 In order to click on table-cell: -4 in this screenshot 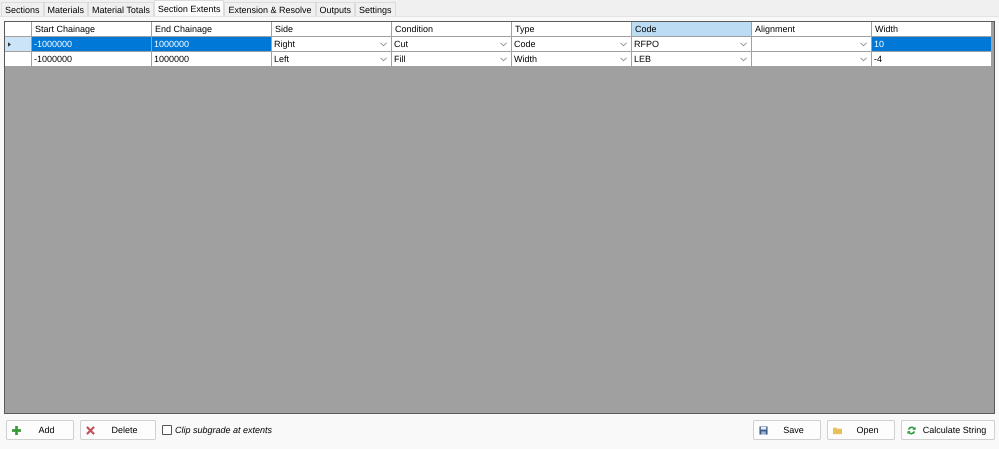, I will do `click(932, 59)`.